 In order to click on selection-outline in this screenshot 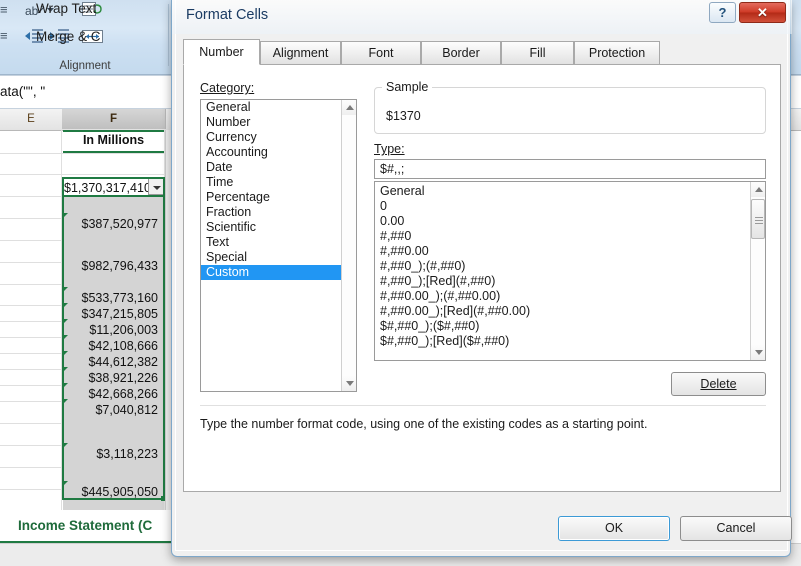, I will do `click(113, 338)`.